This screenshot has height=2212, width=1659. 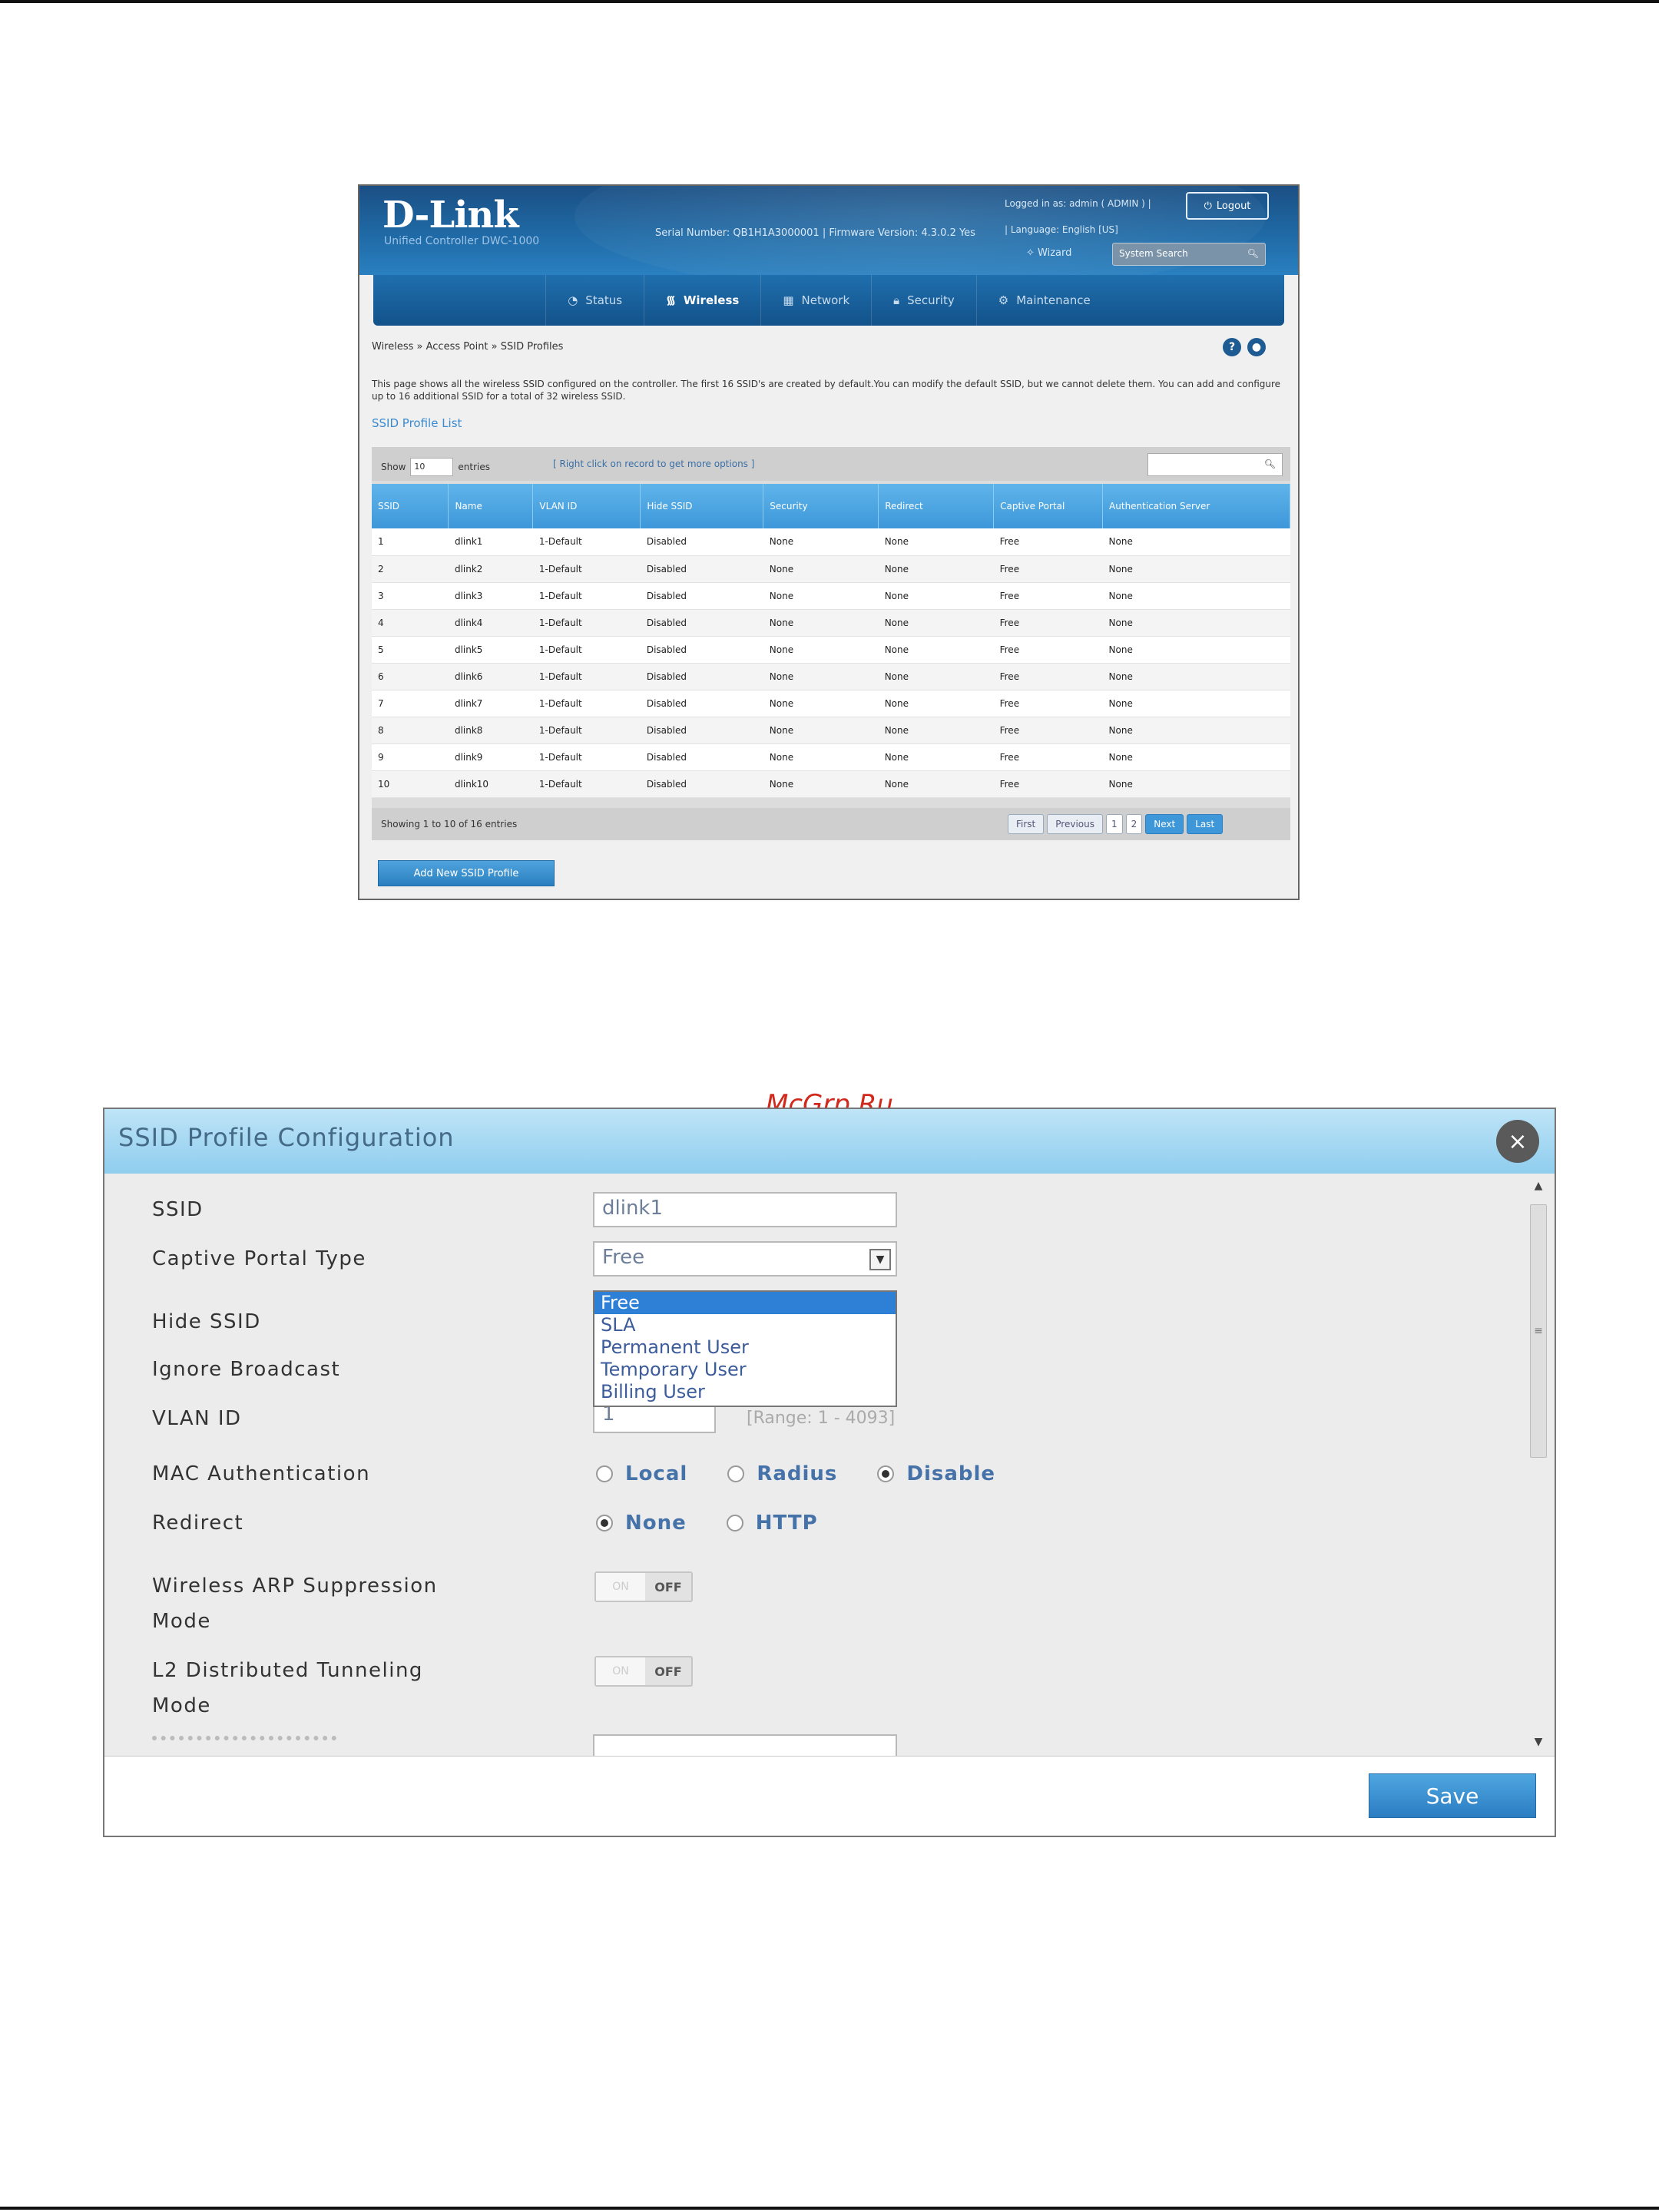 What do you see at coordinates (432, 467) in the screenshot?
I see `entries-select: 10` at bounding box center [432, 467].